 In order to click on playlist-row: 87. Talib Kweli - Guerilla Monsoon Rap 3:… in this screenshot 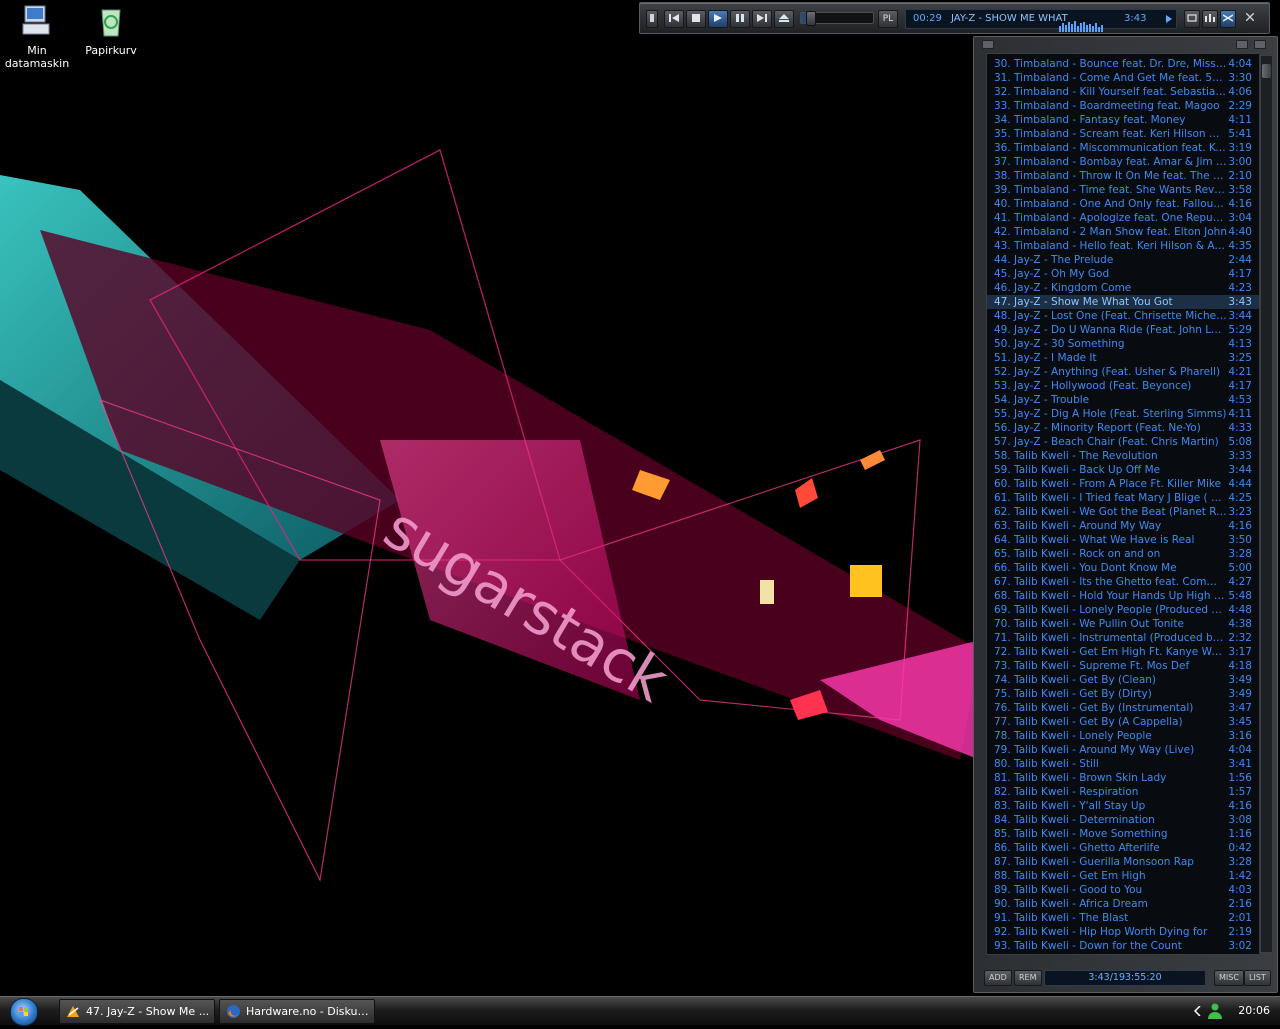, I will do `click(1123, 862)`.